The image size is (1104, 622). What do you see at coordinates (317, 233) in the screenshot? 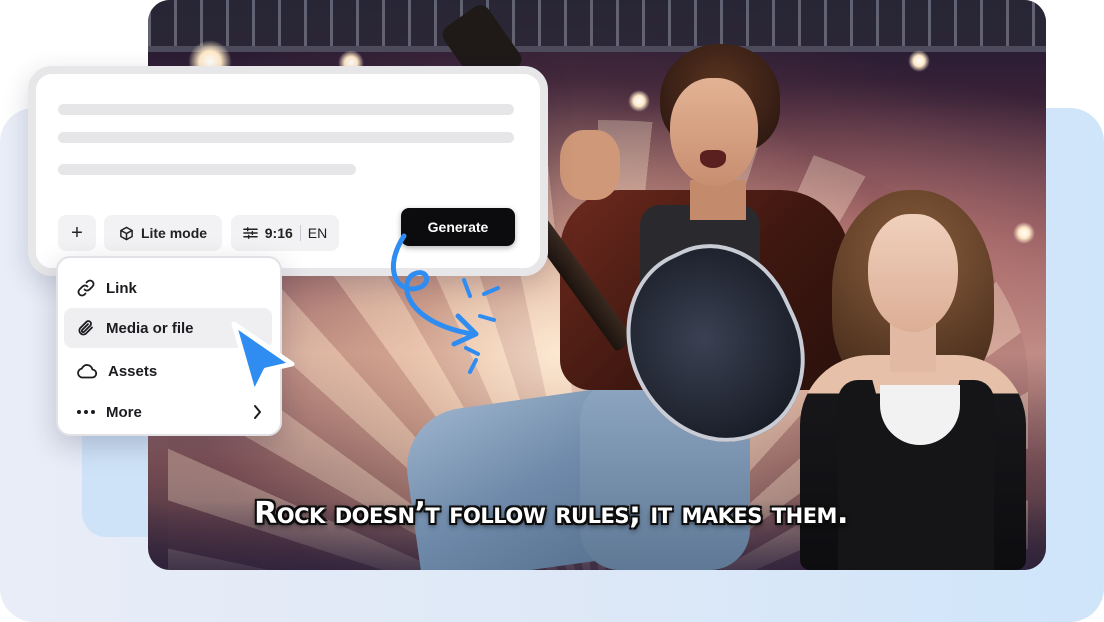
I see `language-value: EN` at bounding box center [317, 233].